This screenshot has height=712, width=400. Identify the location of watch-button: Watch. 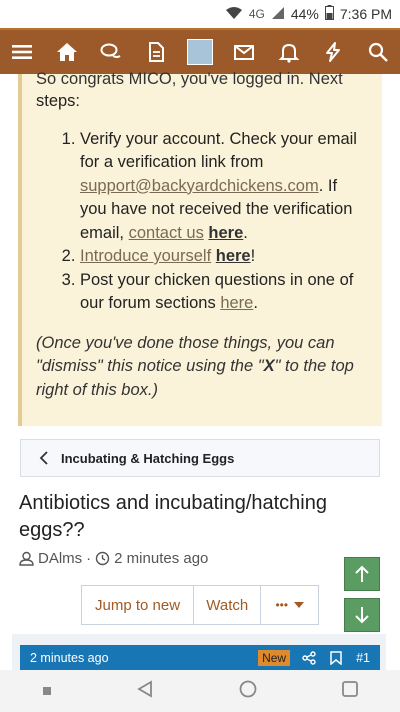
(228, 605).